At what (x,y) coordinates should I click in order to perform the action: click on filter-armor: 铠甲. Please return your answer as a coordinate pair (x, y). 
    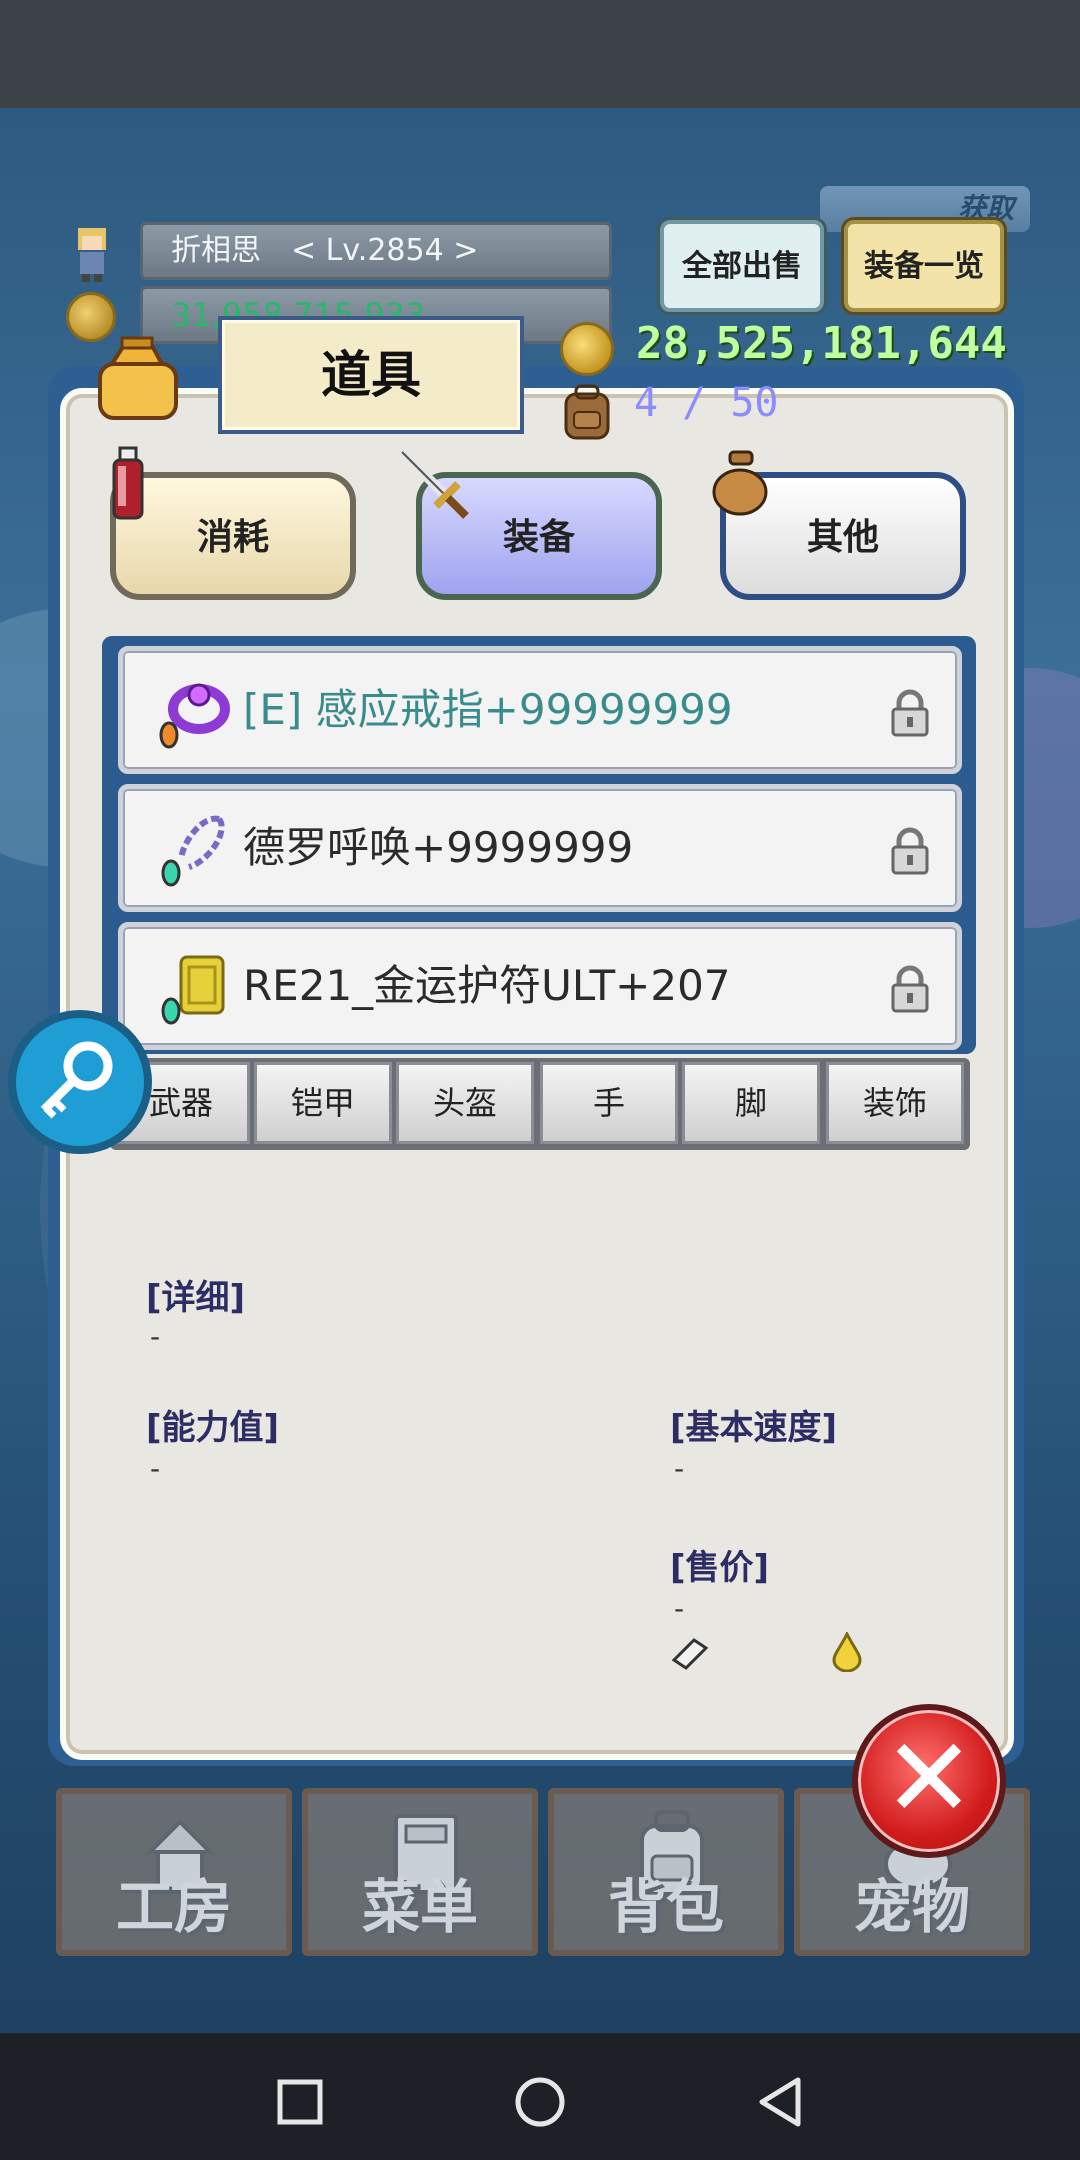
    Looking at the image, I should click on (323, 1103).